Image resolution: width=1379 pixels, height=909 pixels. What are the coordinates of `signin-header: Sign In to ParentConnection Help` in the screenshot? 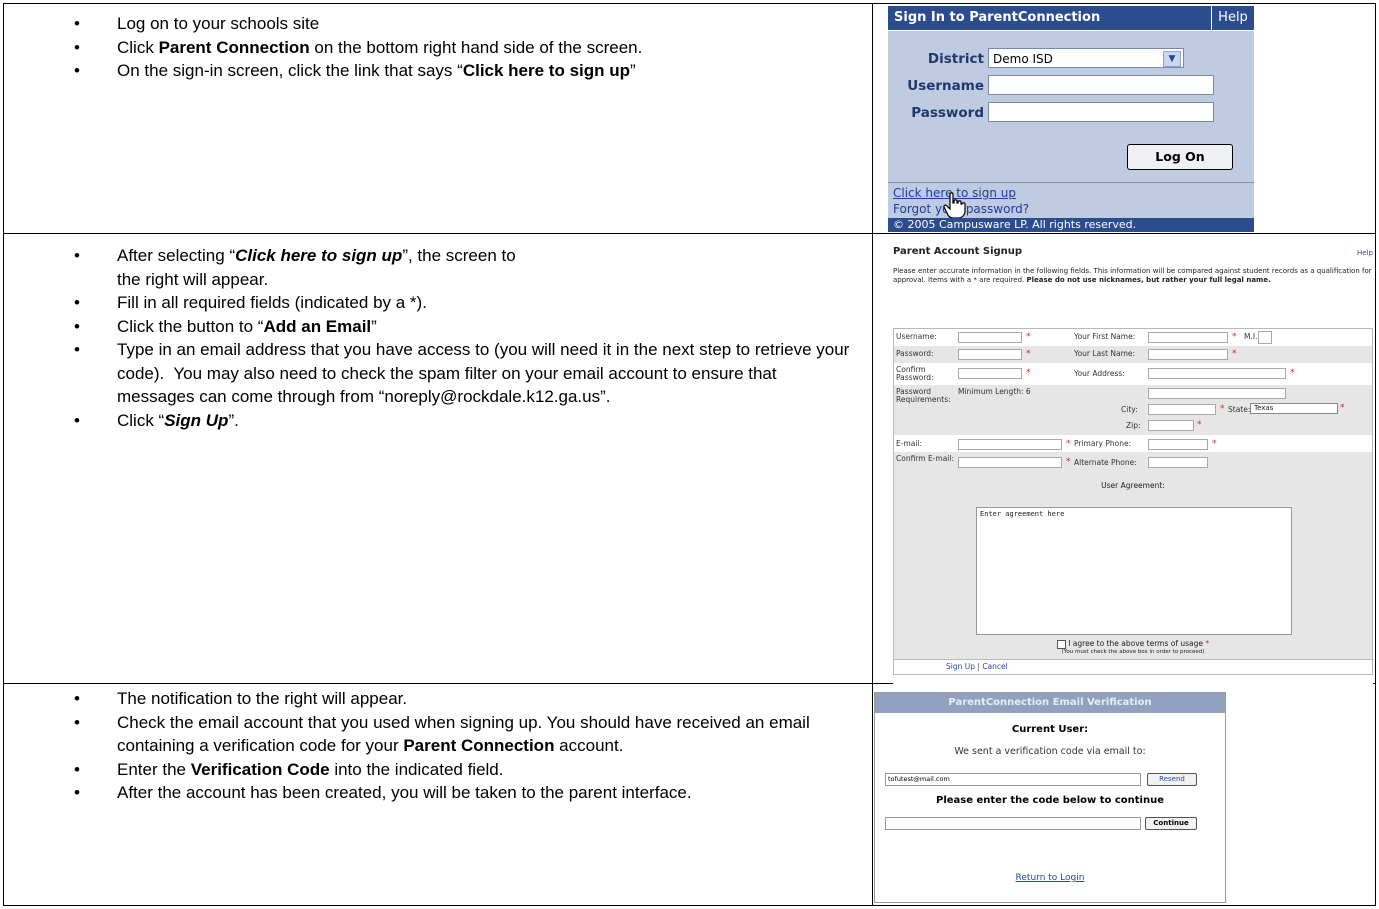 It's located at (1071, 18).